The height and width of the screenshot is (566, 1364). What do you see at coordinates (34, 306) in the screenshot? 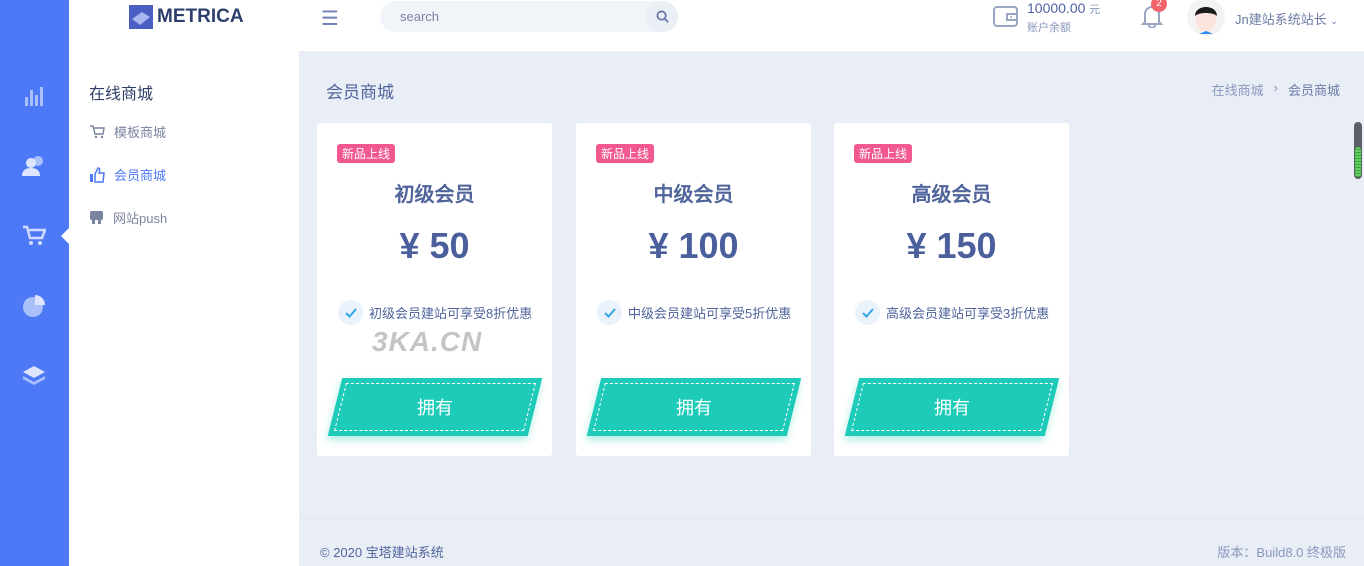
I see `pie-chart-icon` at bounding box center [34, 306].